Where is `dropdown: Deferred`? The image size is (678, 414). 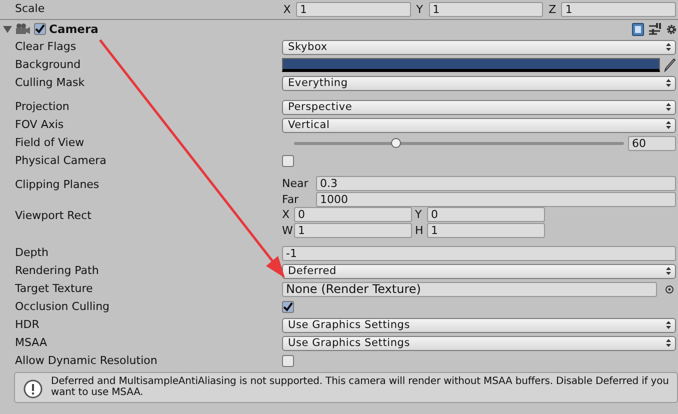
dropdown: Deferred is located at coordinates (479, 271).